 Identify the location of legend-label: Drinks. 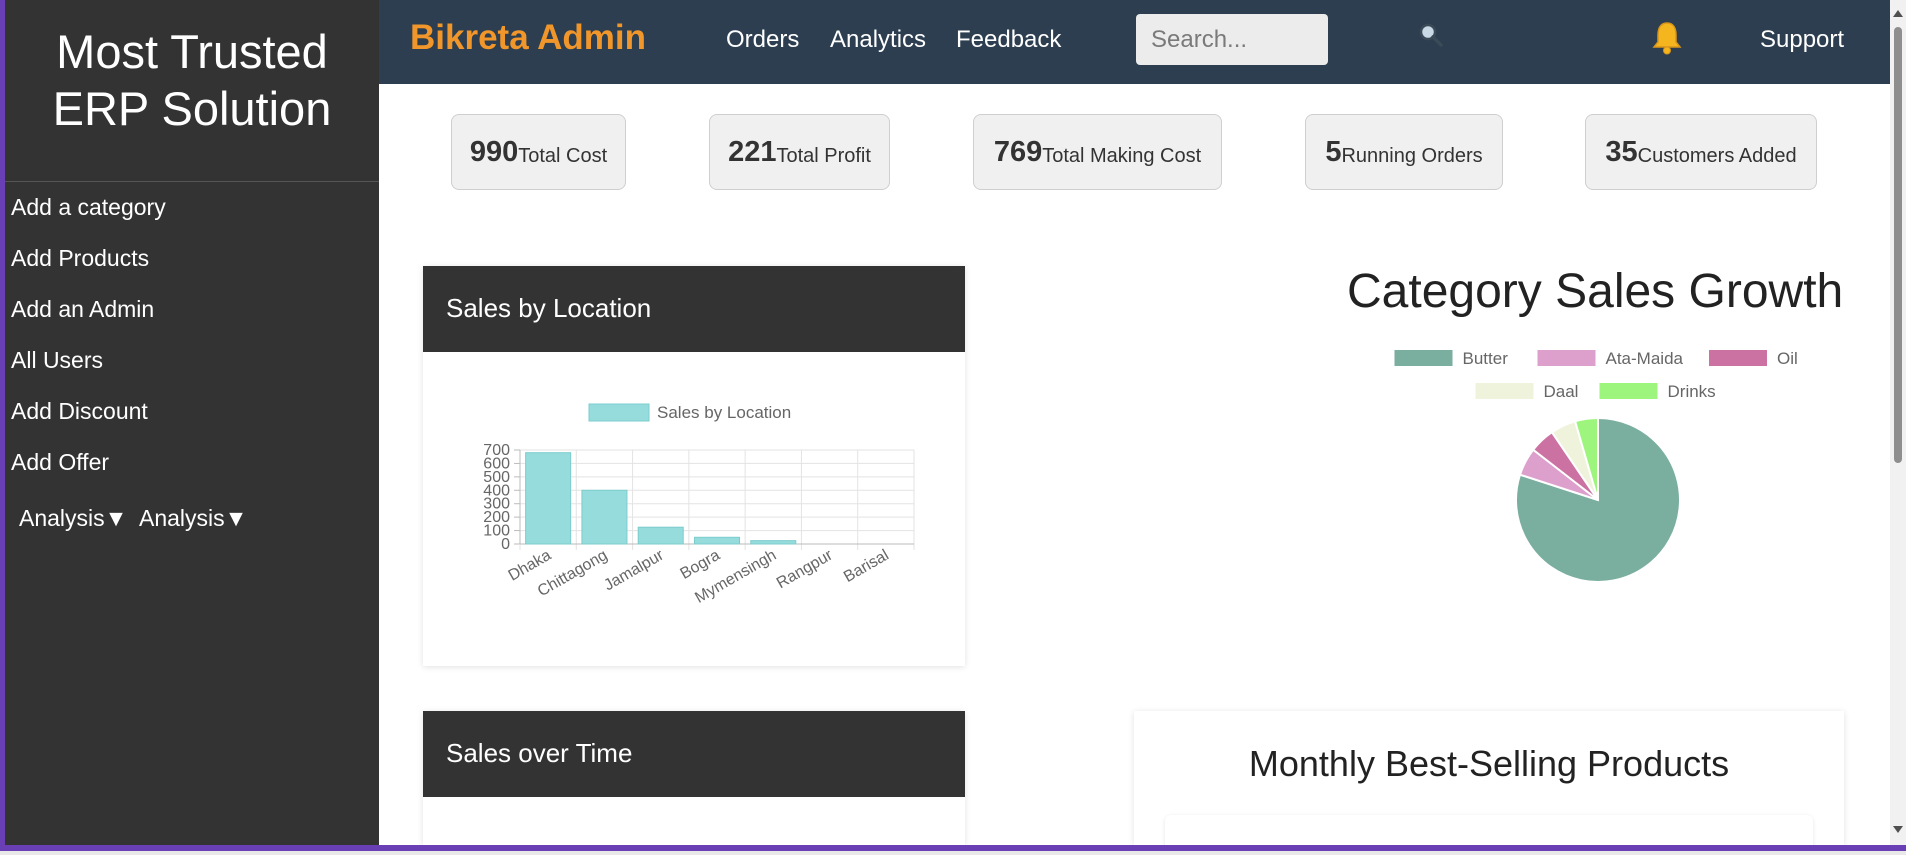
(1692, 391).